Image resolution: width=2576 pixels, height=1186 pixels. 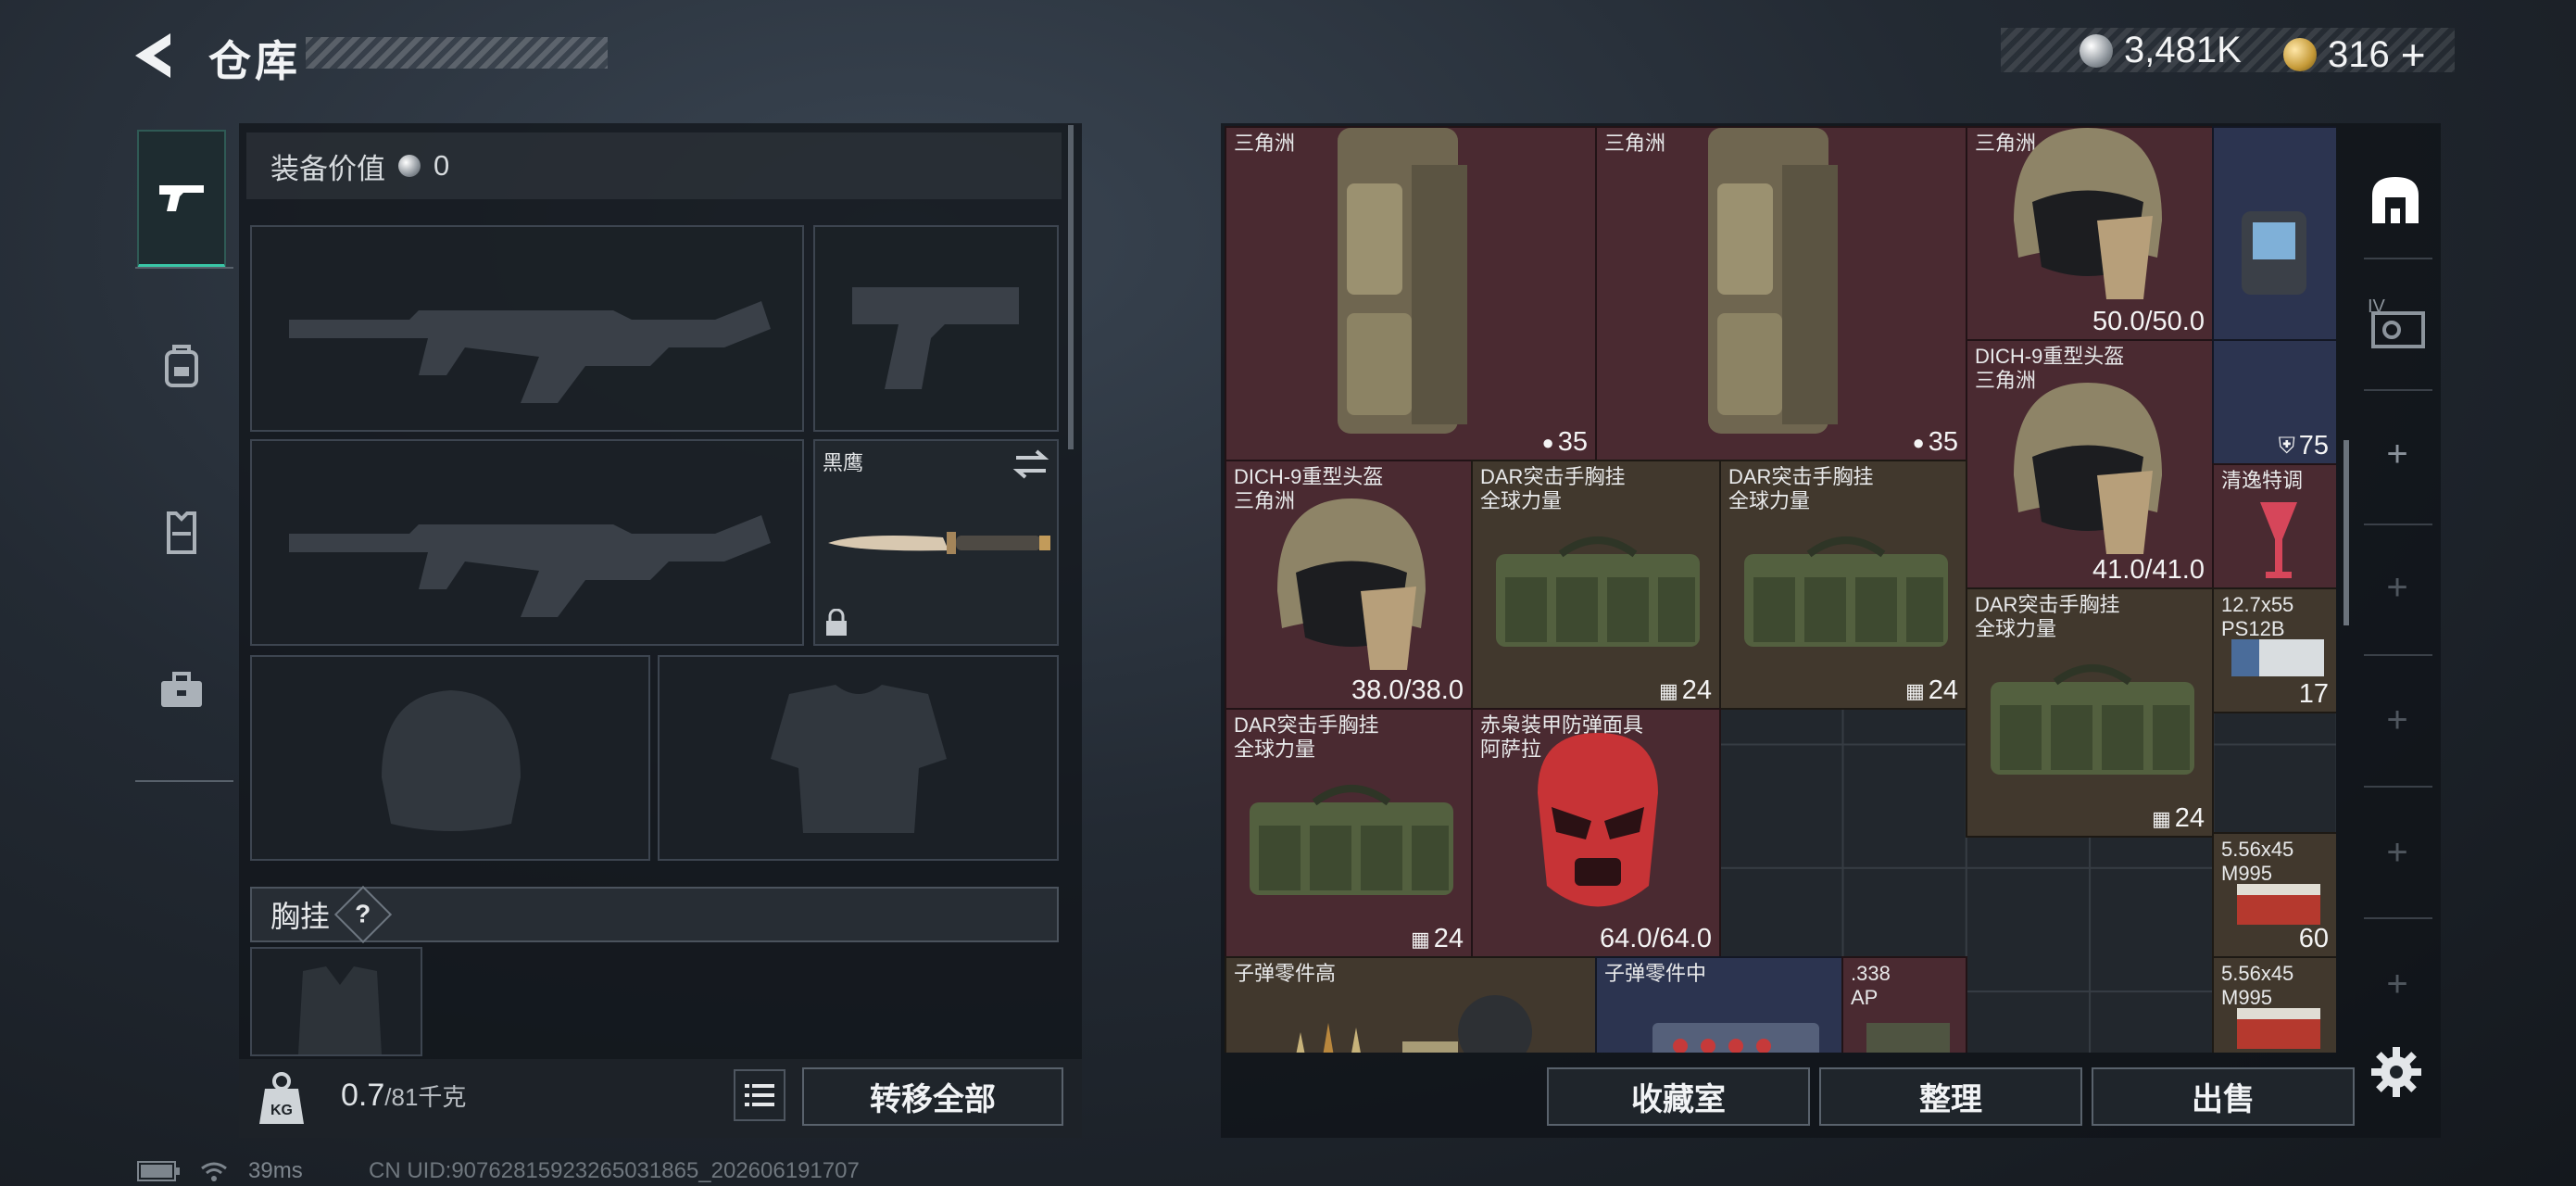 I want to click on vest-label: 胸挂, so click(x=300, y=916).